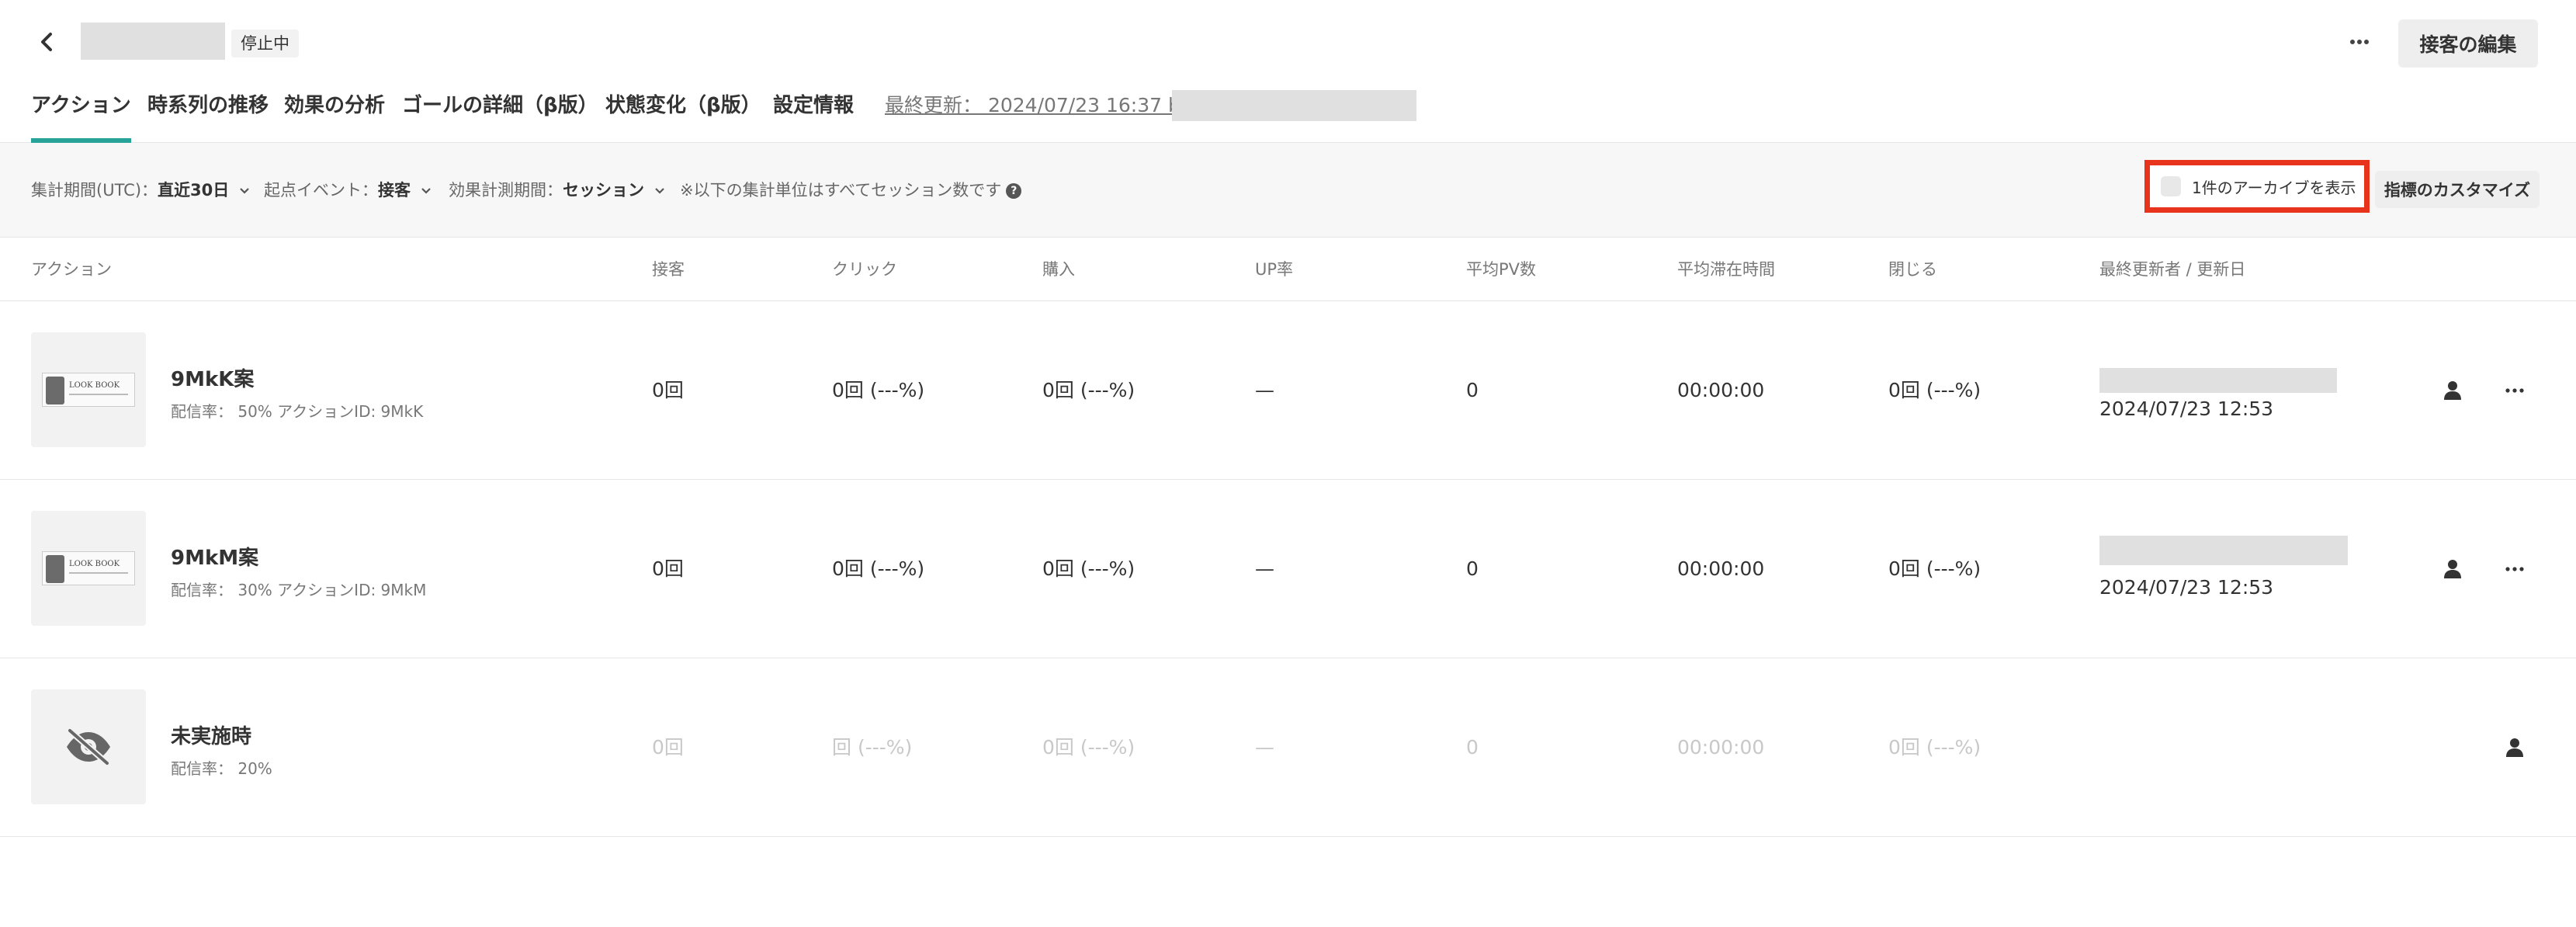 The height and width of the screenshot is (927, 2576). I want to click on start-event-filter-label: 起点イベント：, so click(321, 190).